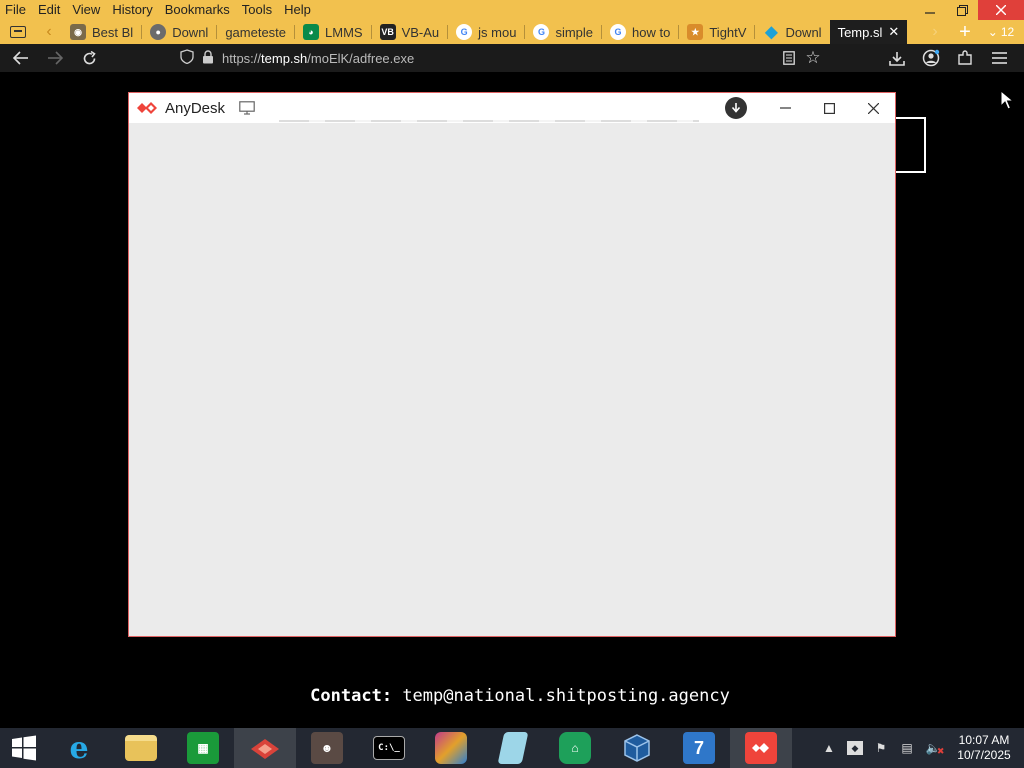  Describe the element at coordinates (203, 748) in the screenshot. I see `taskbar-store: ▦` at that location.